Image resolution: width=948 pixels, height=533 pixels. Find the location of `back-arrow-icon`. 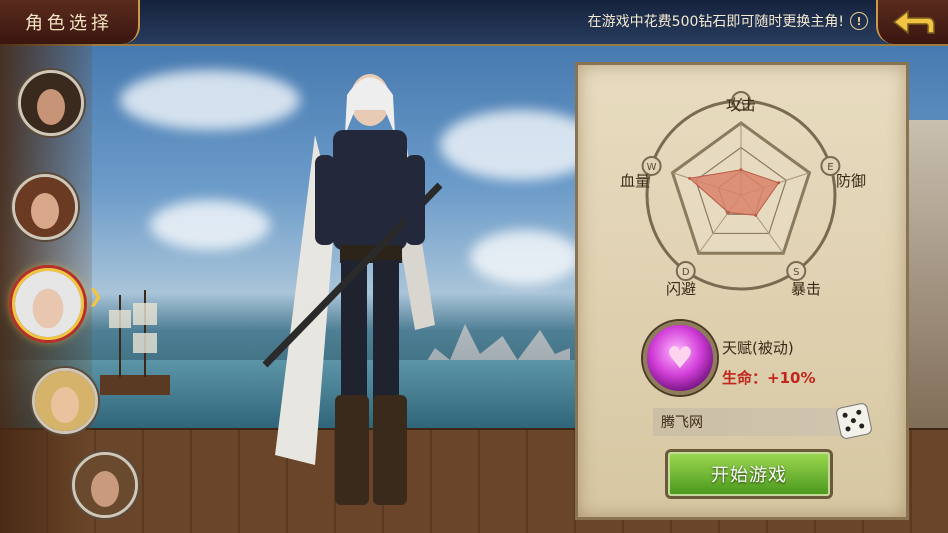

back-arrow-icon is located at coordinates (913, 22).